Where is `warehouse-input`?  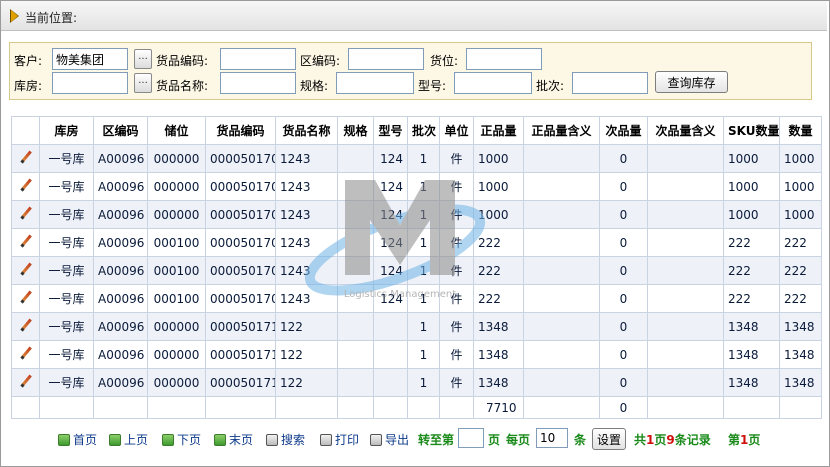
warehouse-input is located at coordinates (90, 83).